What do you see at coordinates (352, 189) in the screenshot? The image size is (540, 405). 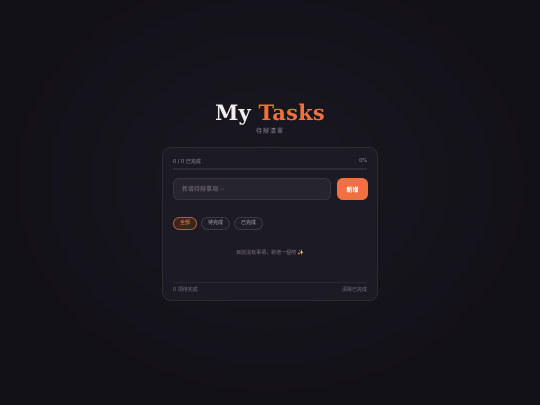 I see `add-task-button: 新增` at bounding box center [352, 189].